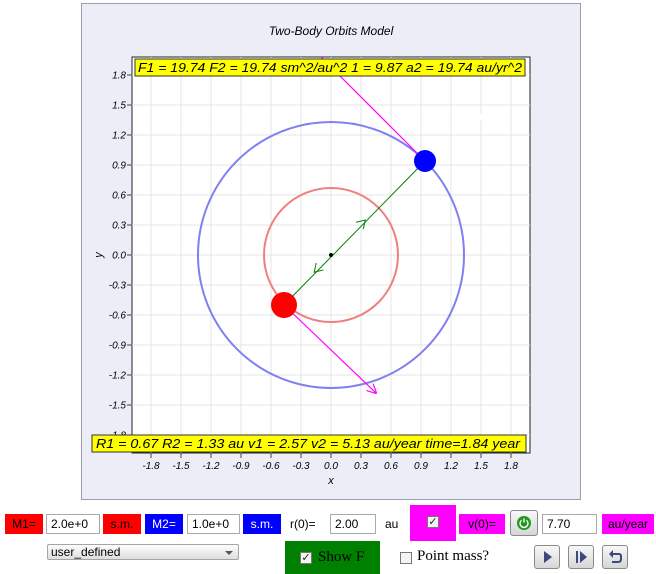 Image resolution: width=656 pixels, height=574 pixels. I want to click on plot-title: Two-Body Orbits Model, so click(331, 31).